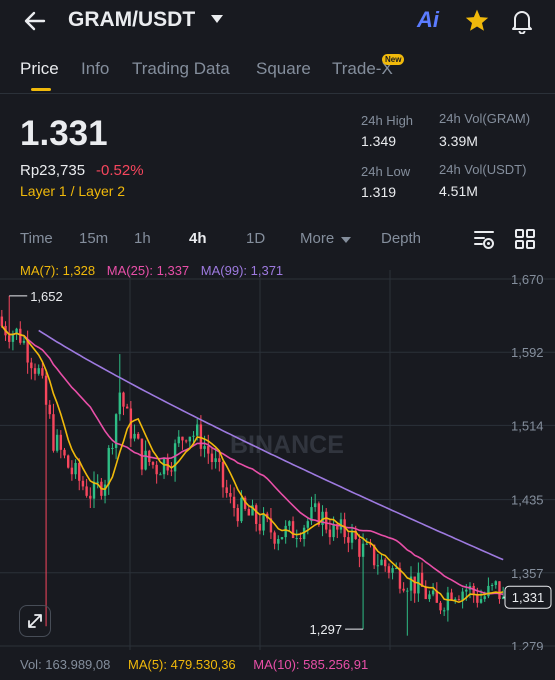  Describe the element at coordinates (527, 573) in the screenshot. I see `y-tick-label: 1,357` at that location.